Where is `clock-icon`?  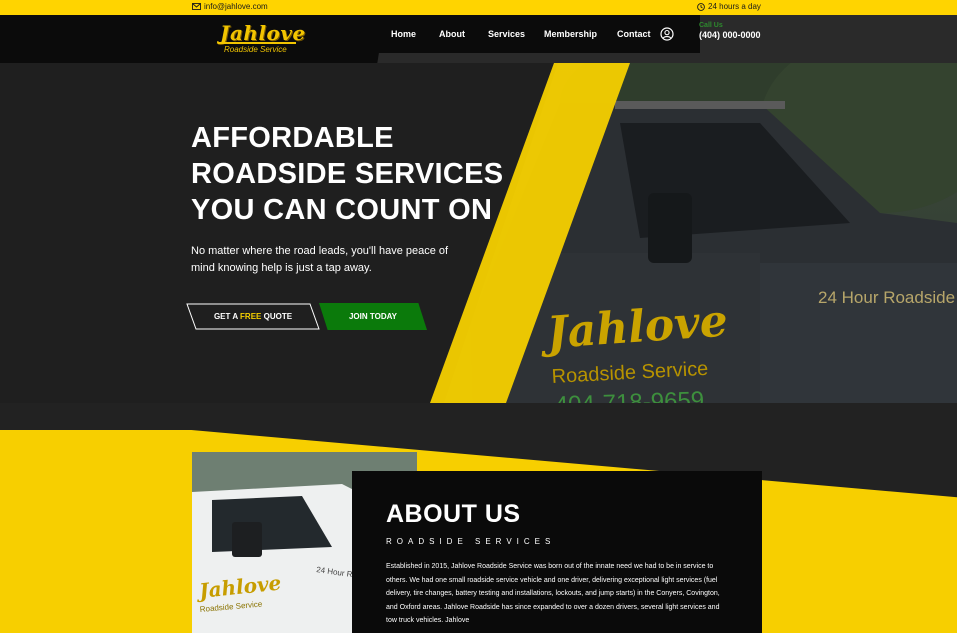
clock-icon is located at coordinates (701, 6).